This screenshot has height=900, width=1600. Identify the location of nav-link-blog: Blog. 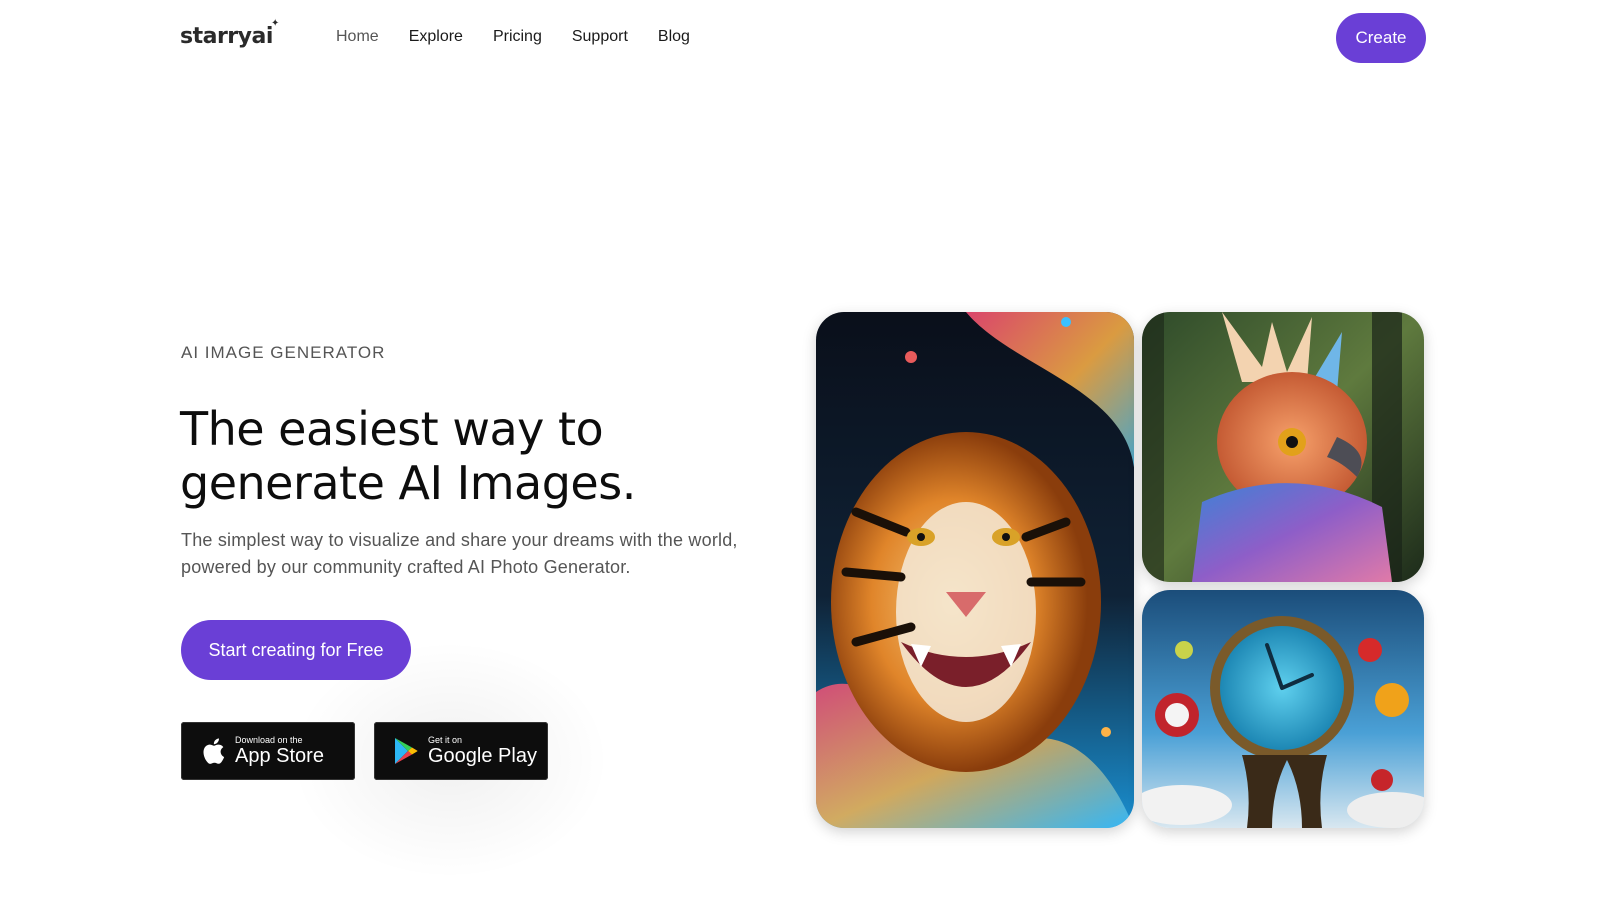
(674, 37).